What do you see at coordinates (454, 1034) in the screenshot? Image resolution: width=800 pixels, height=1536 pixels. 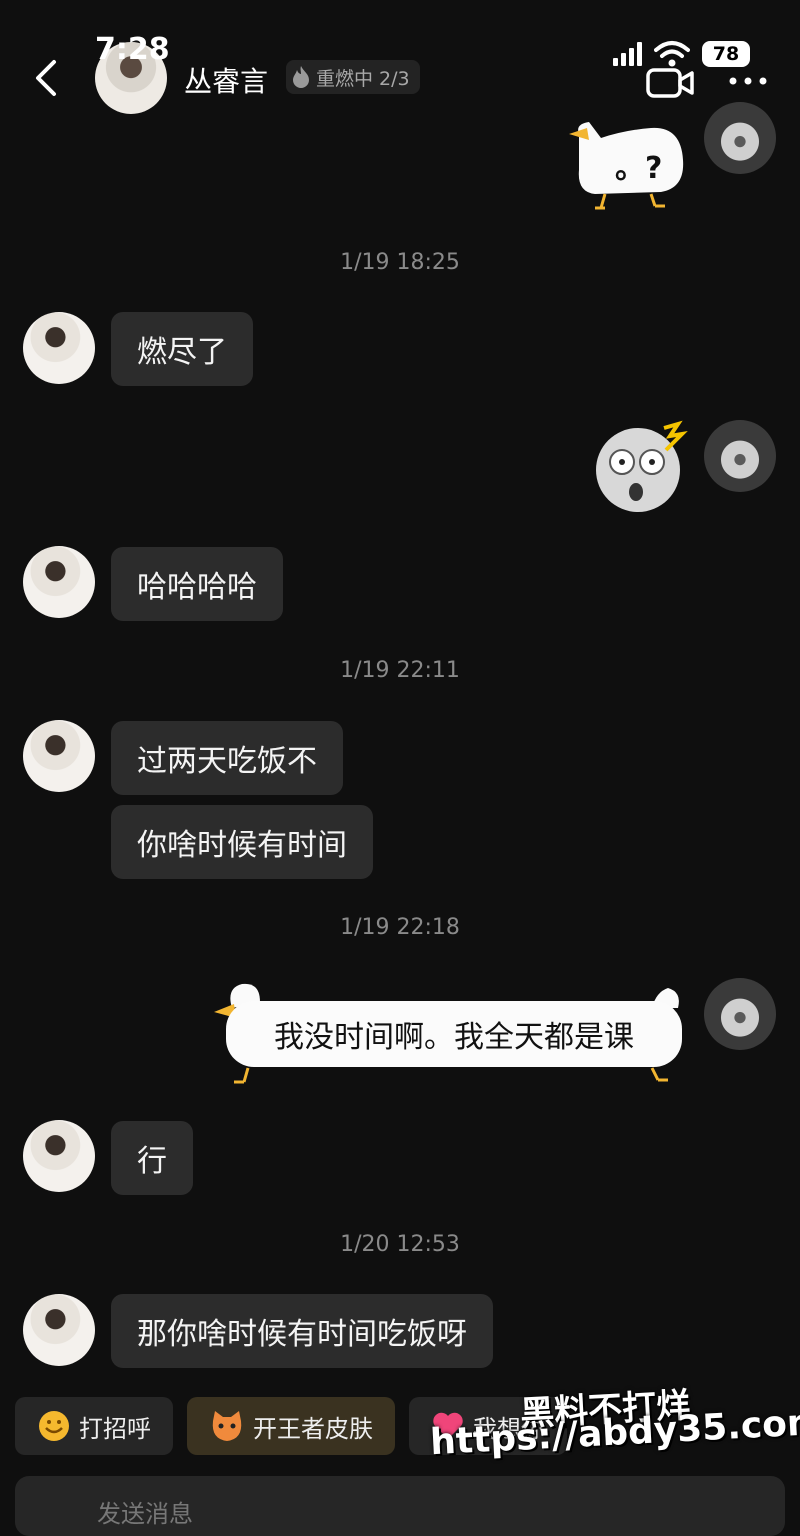 I see `message-bubble-sent: 我没时间啊。我全天都是课` at bounding box center [454, 1034].